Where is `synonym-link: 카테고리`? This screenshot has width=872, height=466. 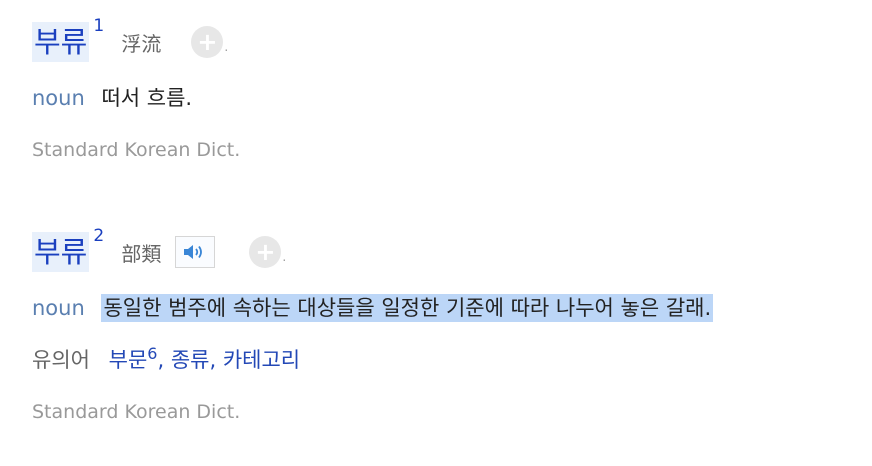
synonym-link: 카테고리 is located at coordinates (261, 360).